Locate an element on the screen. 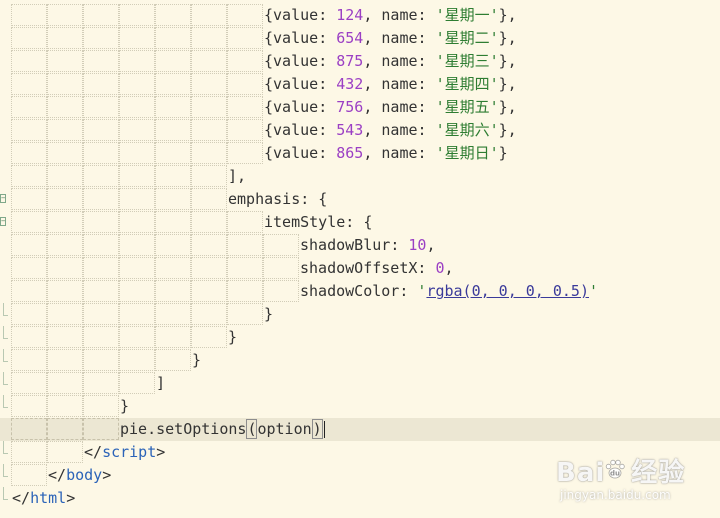  baidu-paw-icon: du is located at coordinates (615, 469).